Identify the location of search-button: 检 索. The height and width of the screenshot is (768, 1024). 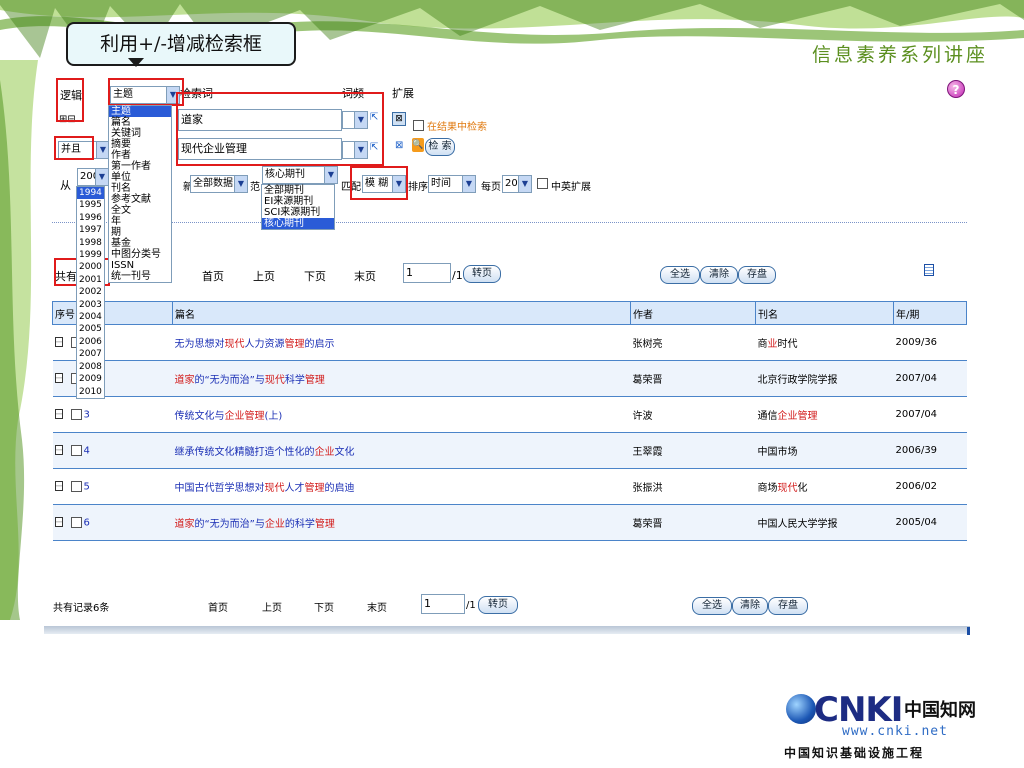
(440, 147).